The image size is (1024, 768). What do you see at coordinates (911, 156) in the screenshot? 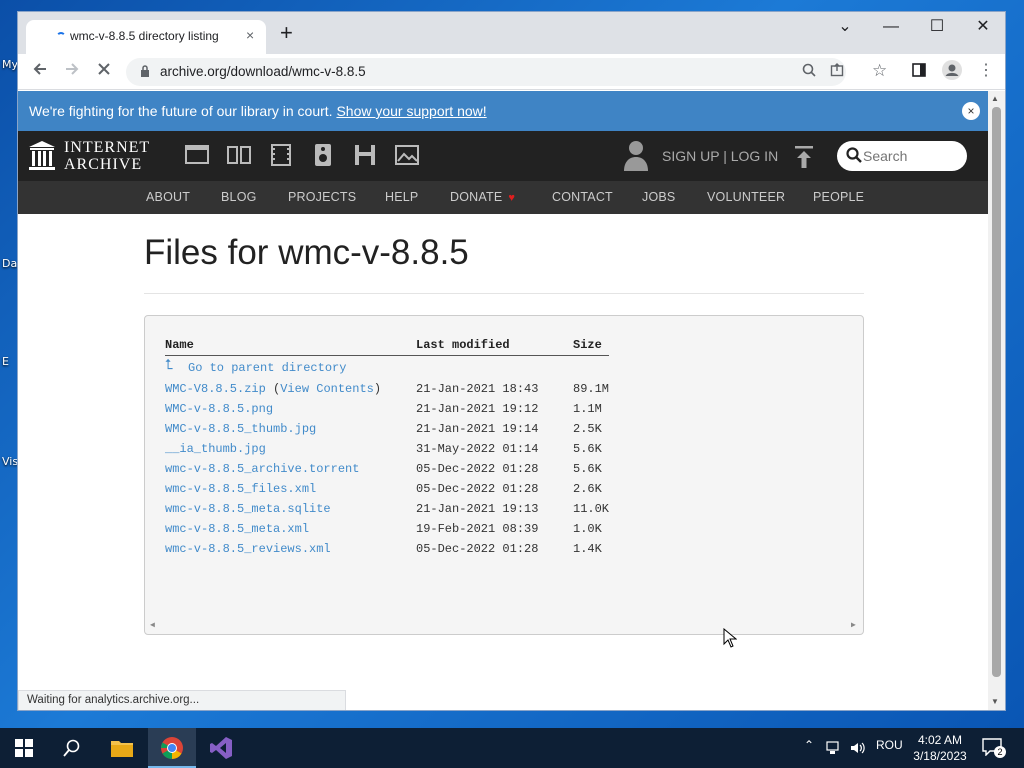
I see `ia-search-input` at bounding box center [911, 156].